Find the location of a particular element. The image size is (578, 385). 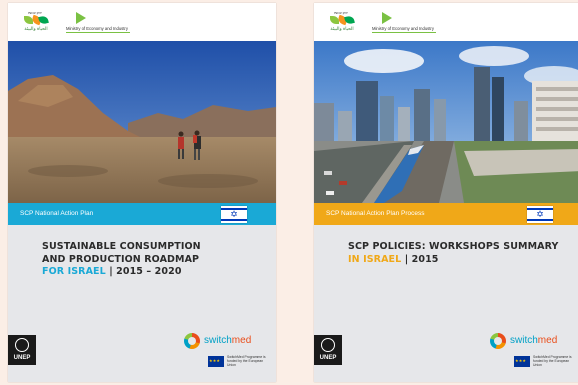

cover-band: SCP National Action Plan ✡ is located at coordinates (142, 214).